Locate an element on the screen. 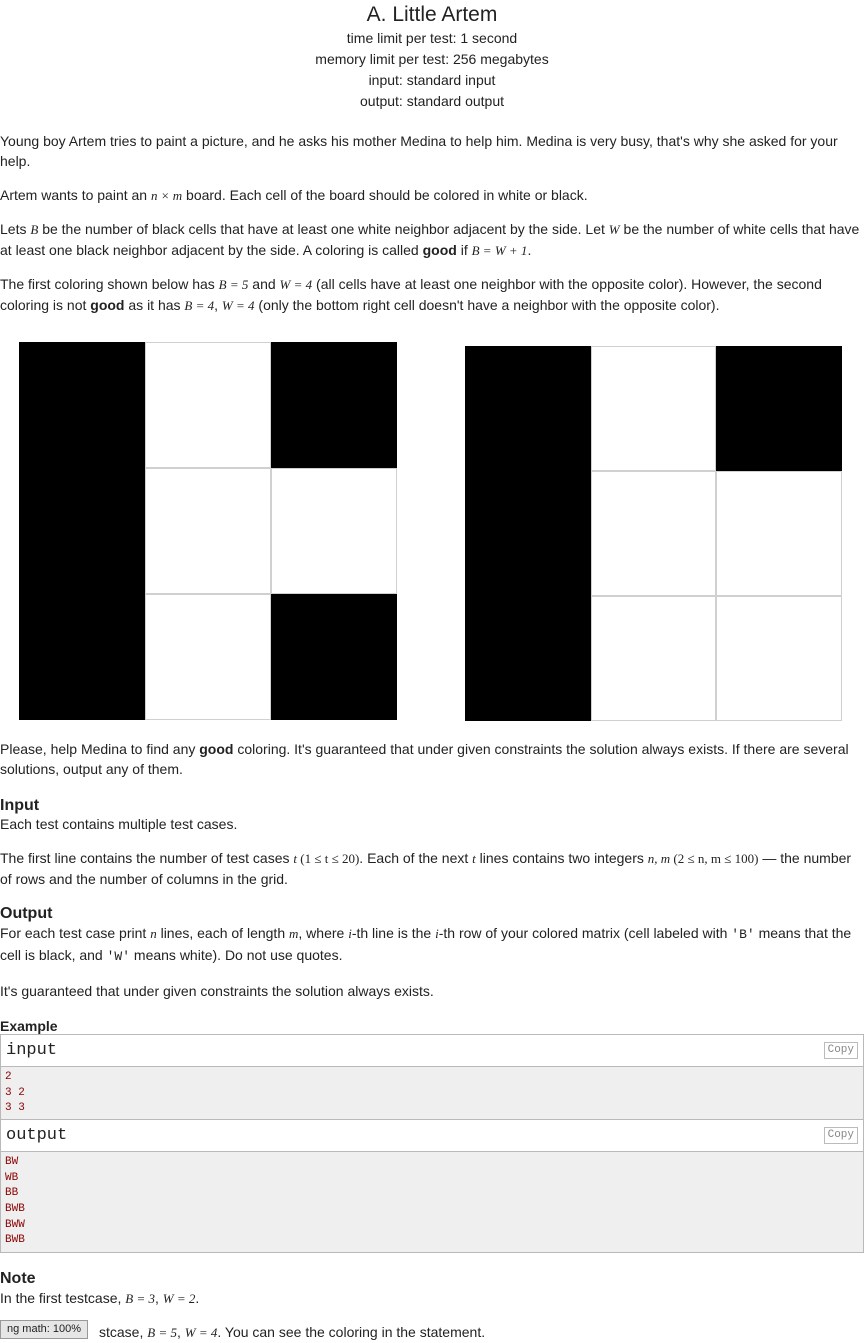 The image size is (864, 1343). input-file: input: standard input is located at coordinates (432, 80).